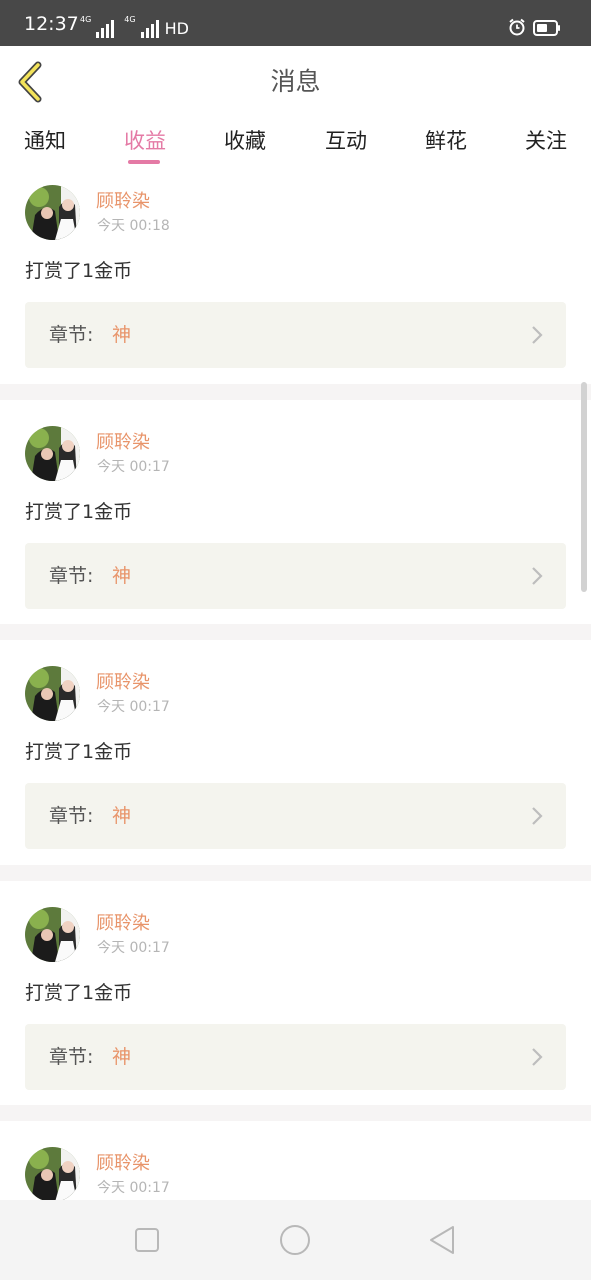  I want to click on alarm-icon, so click(517, 27).